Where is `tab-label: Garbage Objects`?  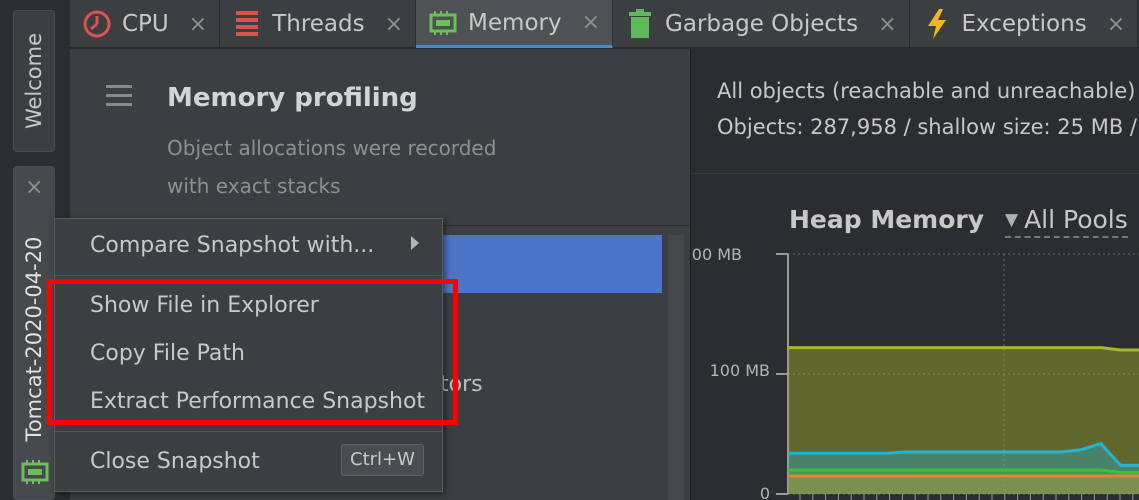 tab-label: Garbage Objects is located at coordinates (762, 24).